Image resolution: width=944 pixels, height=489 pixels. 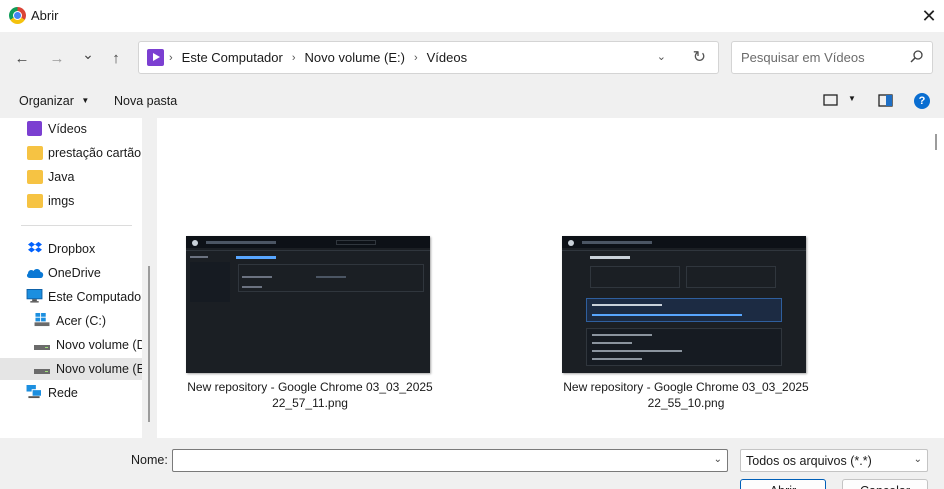 I want to click on sidebar-item-acer-c: Acer (C:), so click(x=71, y=321).